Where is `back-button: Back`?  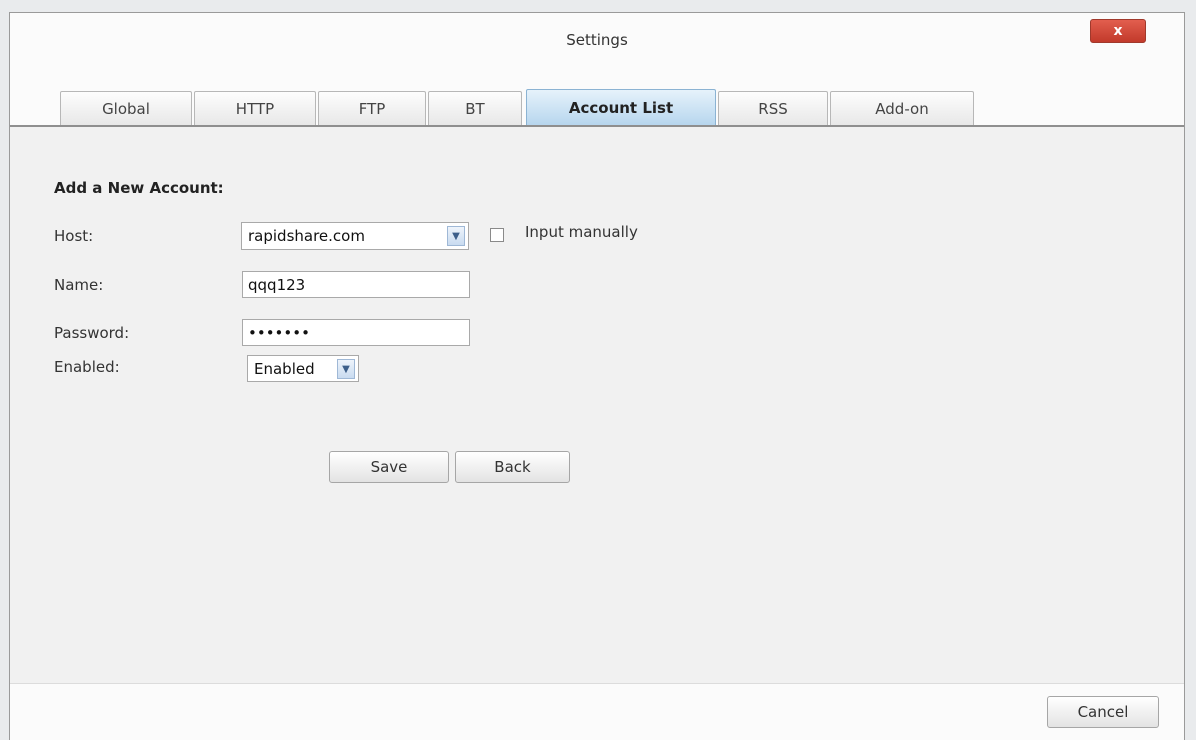 back-button: Back is located at coordinates (512, 467).